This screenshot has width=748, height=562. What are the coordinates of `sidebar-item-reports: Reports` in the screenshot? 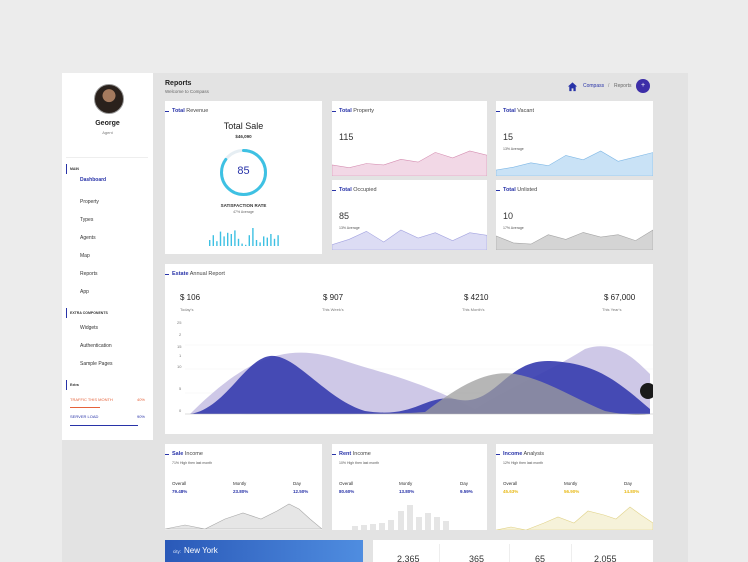 It's located at (97, 274).